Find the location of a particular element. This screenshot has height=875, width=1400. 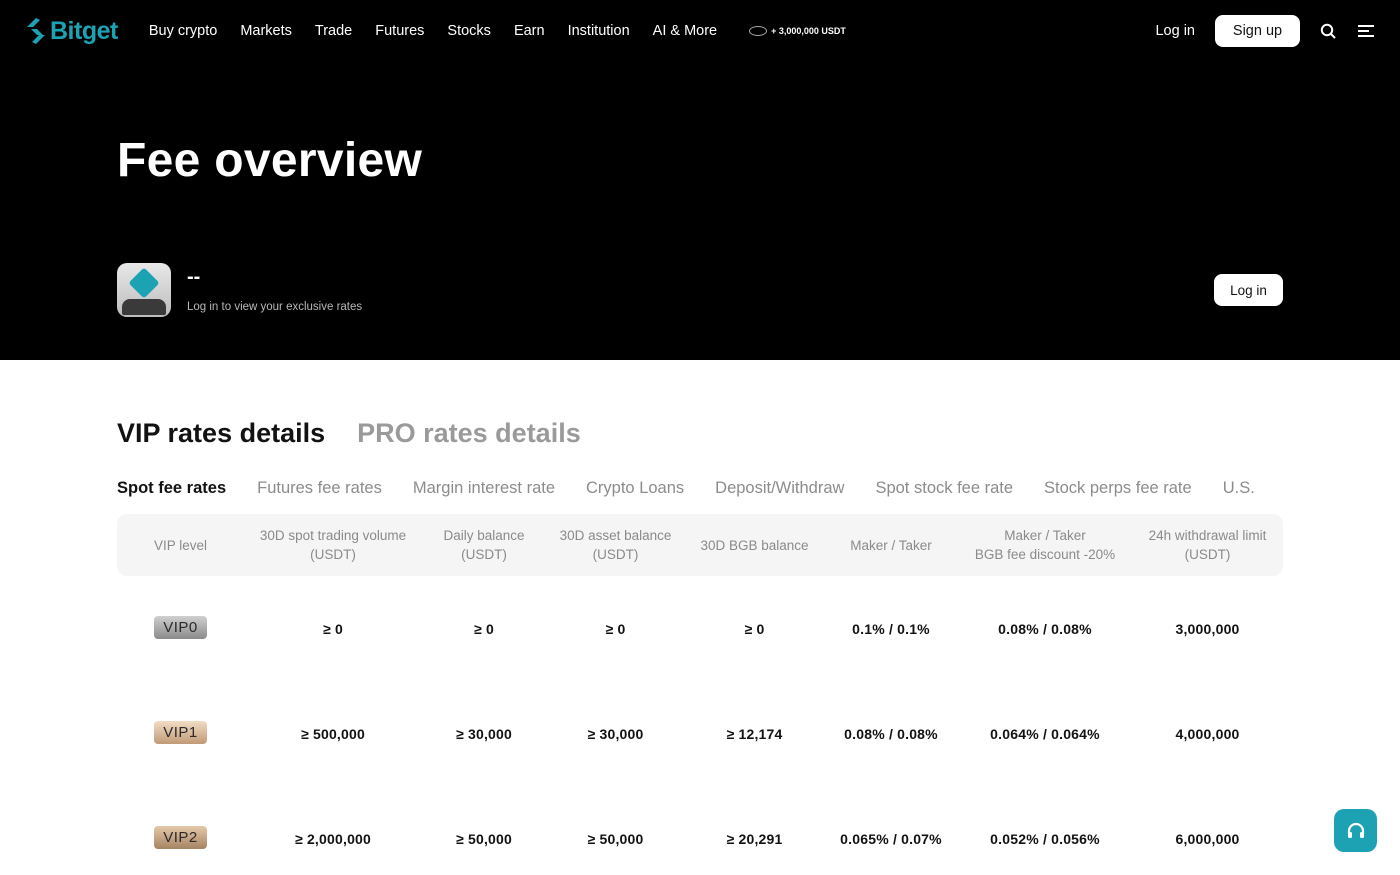

hero-login-button: Log in is located at coordinates (1248, 290).